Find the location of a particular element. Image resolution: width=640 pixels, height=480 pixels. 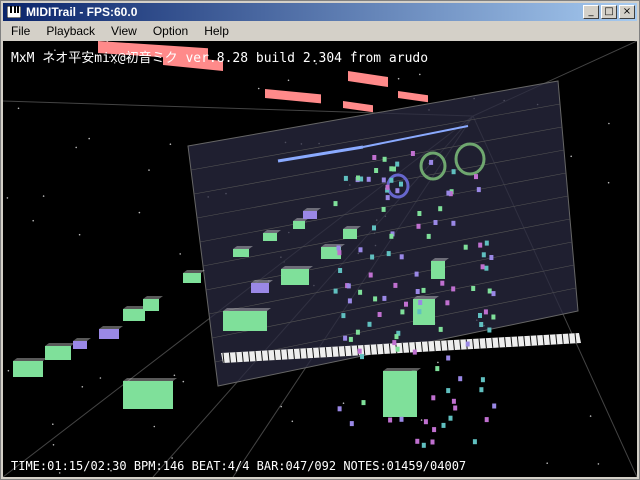

menu-file: File is located at coordinates (20, 31).